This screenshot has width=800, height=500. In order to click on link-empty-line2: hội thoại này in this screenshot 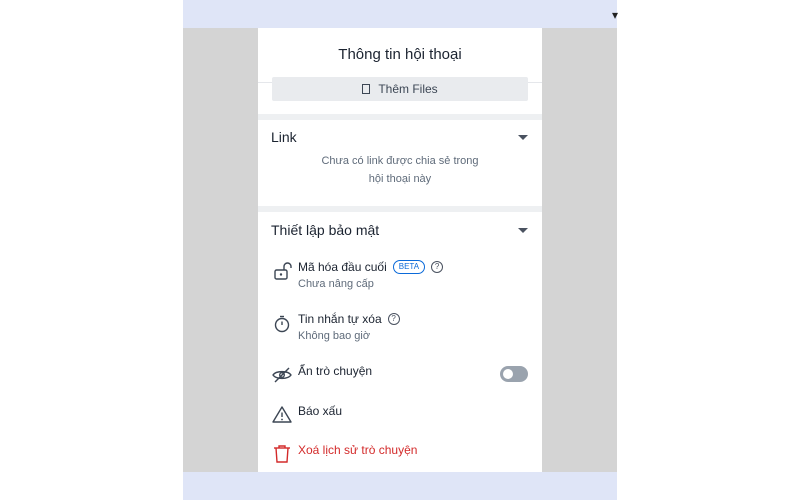, I will do `click(400, 179)`.